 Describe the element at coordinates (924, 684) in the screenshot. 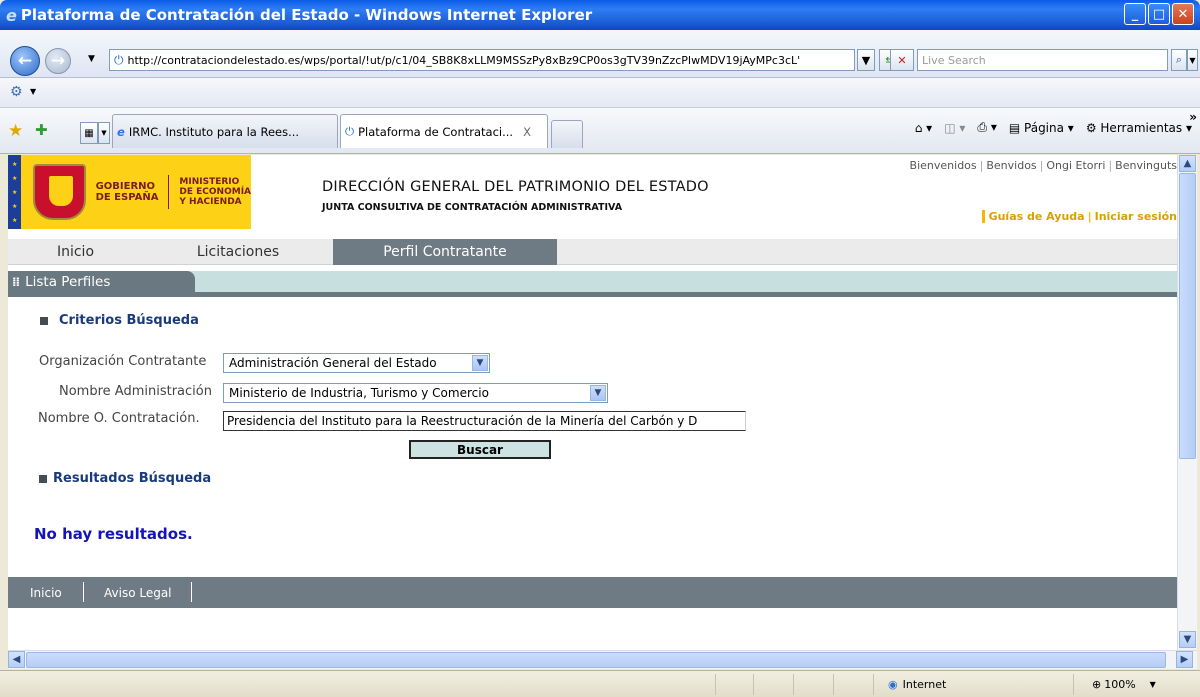

I see `zone-label: Internet` at that location.